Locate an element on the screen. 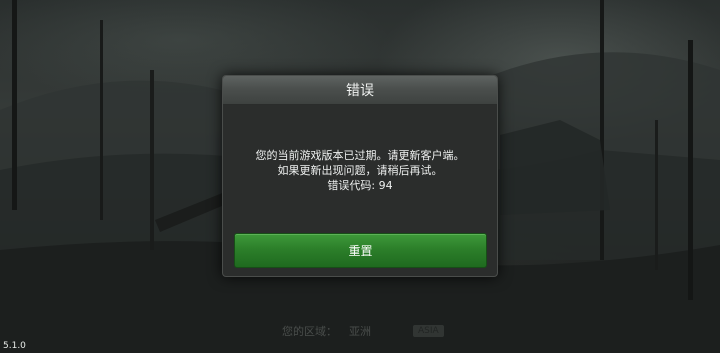  reset-button: 重置 is located at coordinates (360, 250).